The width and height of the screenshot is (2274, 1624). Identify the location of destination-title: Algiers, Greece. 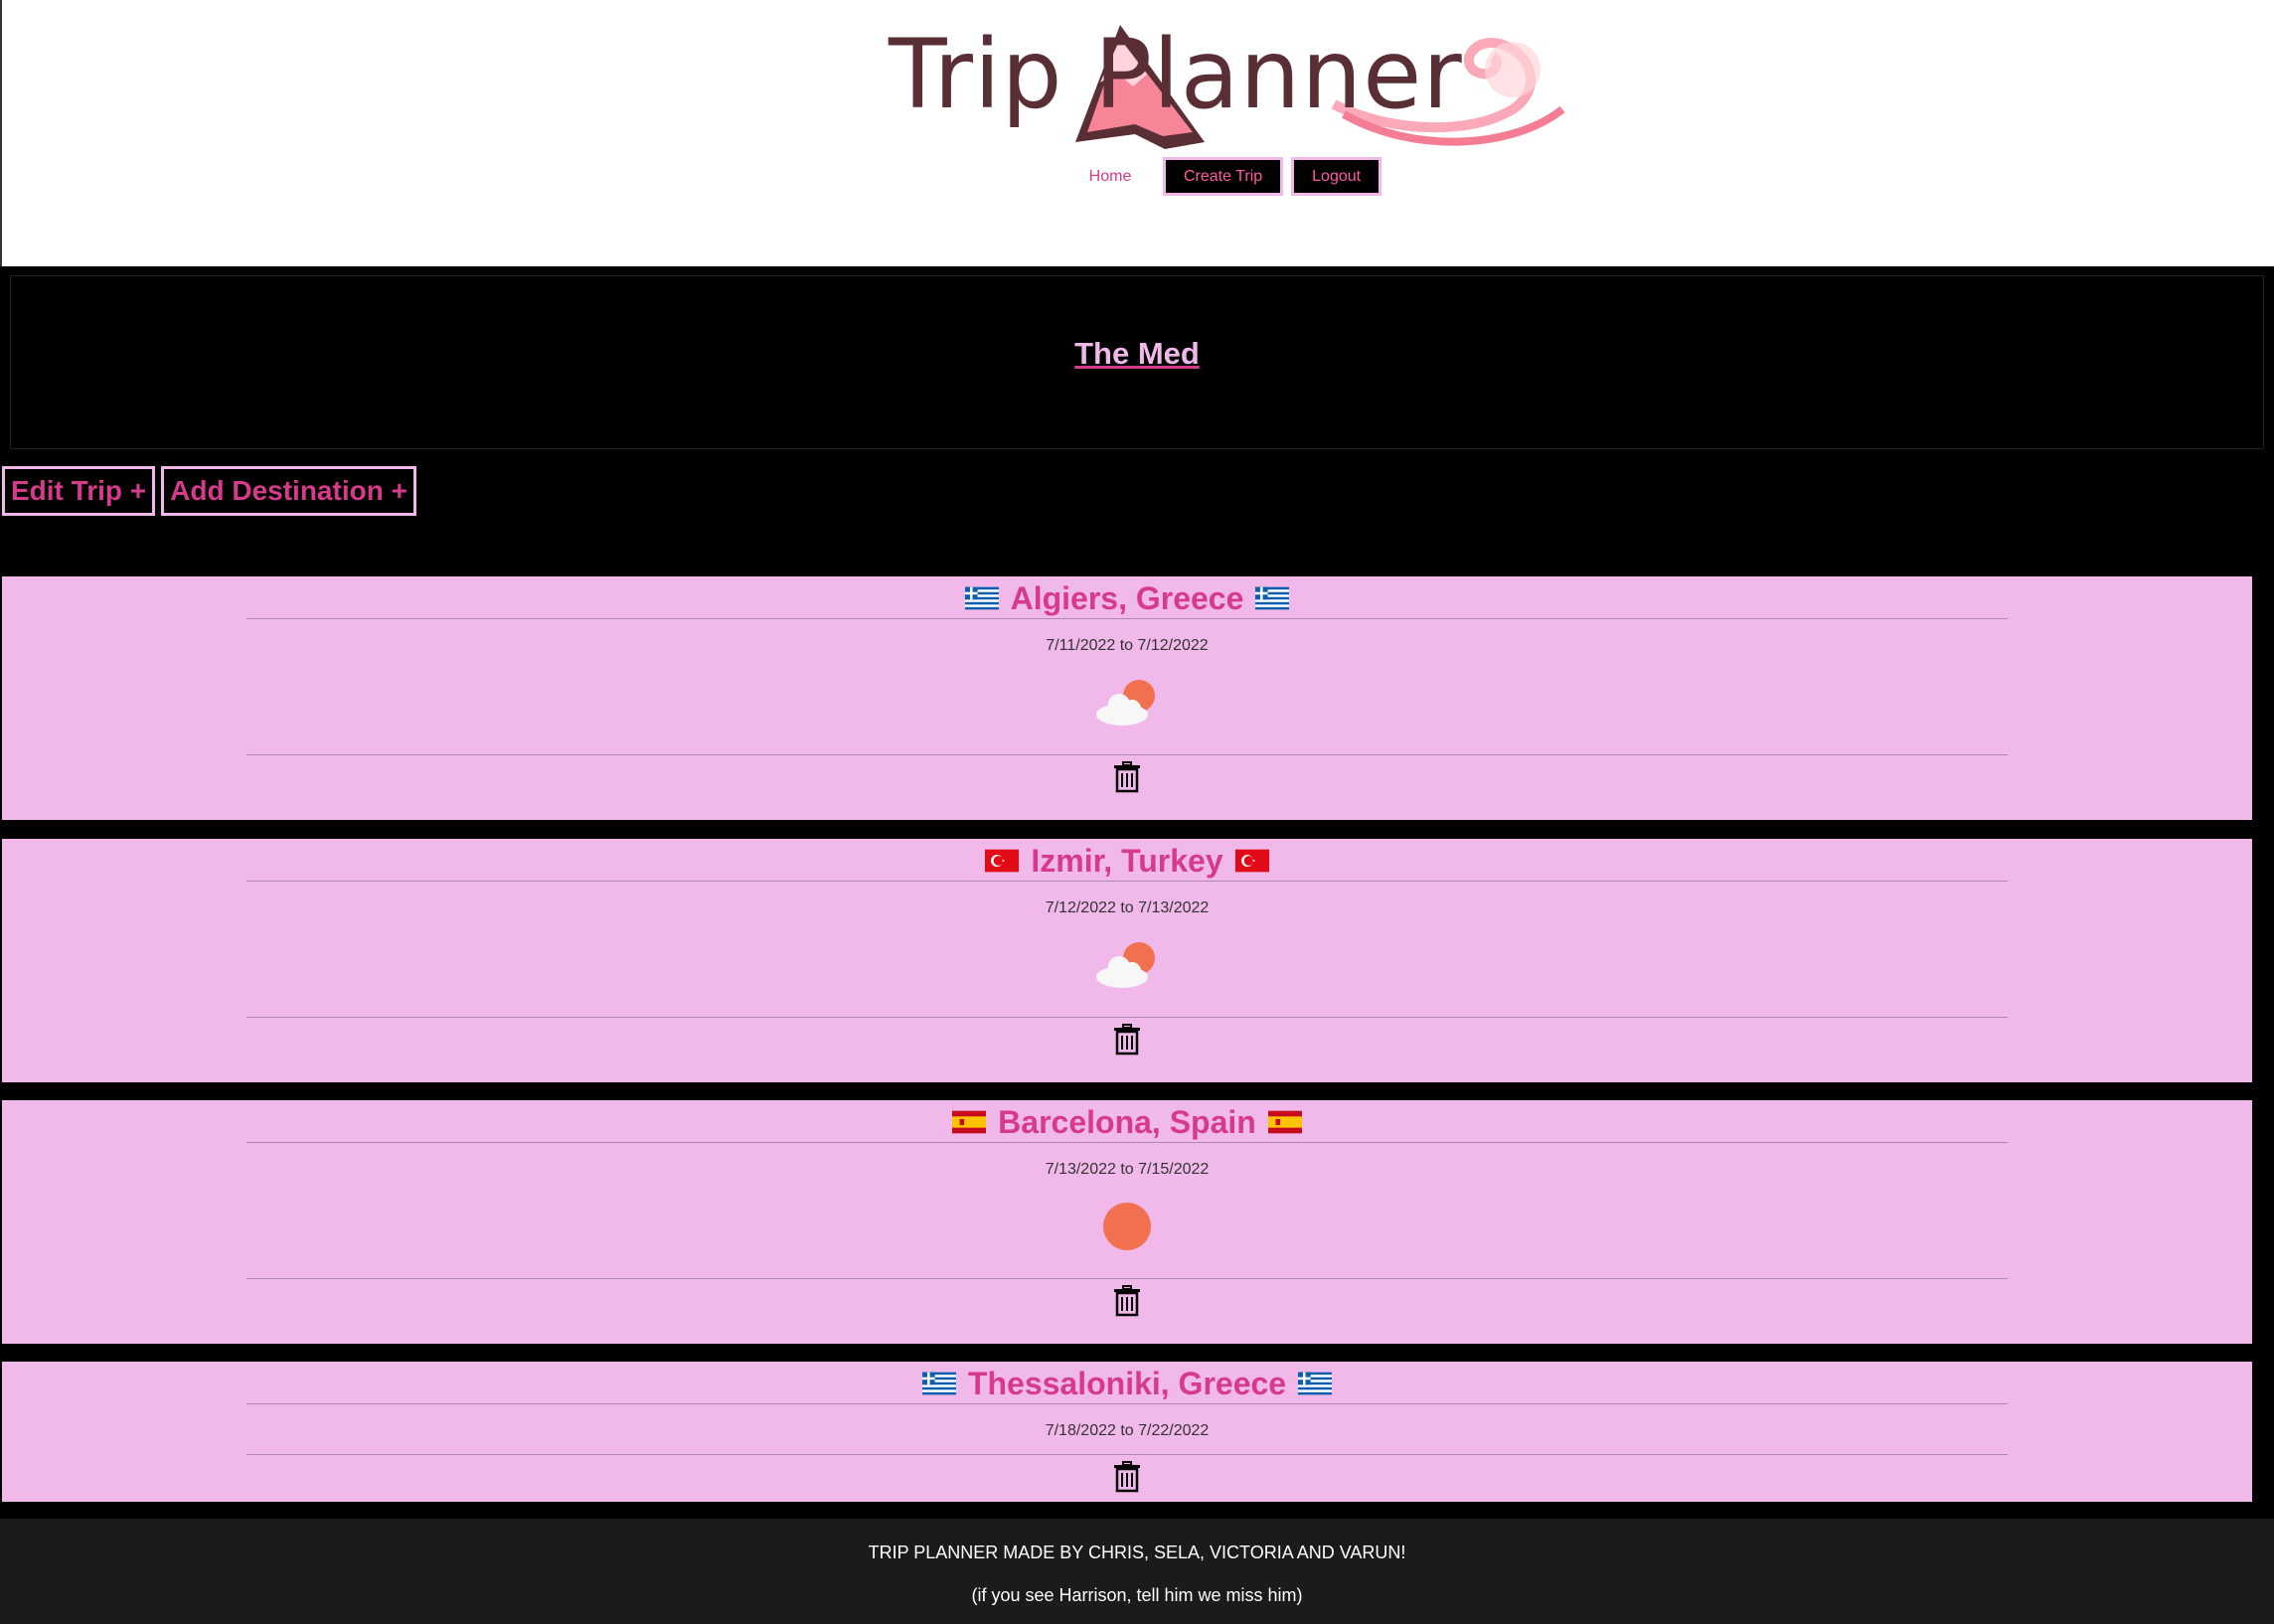
(1127, 597).